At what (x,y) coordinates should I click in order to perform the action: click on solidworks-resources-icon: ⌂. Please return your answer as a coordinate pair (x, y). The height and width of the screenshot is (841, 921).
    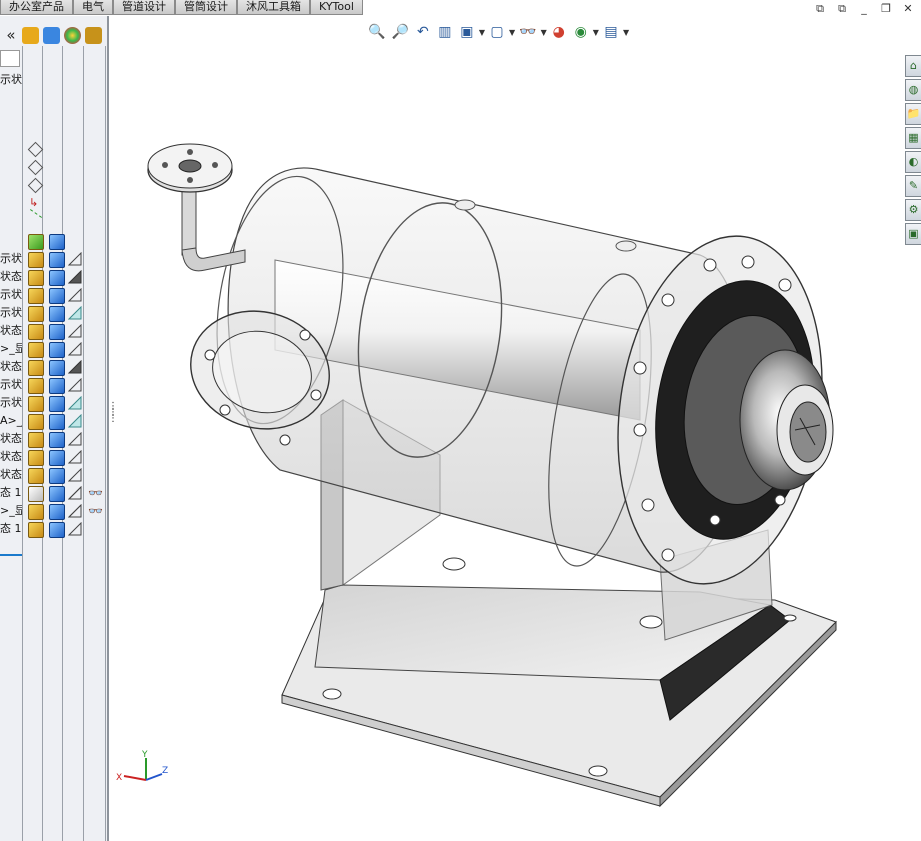
    Looking at the image, I should click on (913, 66).